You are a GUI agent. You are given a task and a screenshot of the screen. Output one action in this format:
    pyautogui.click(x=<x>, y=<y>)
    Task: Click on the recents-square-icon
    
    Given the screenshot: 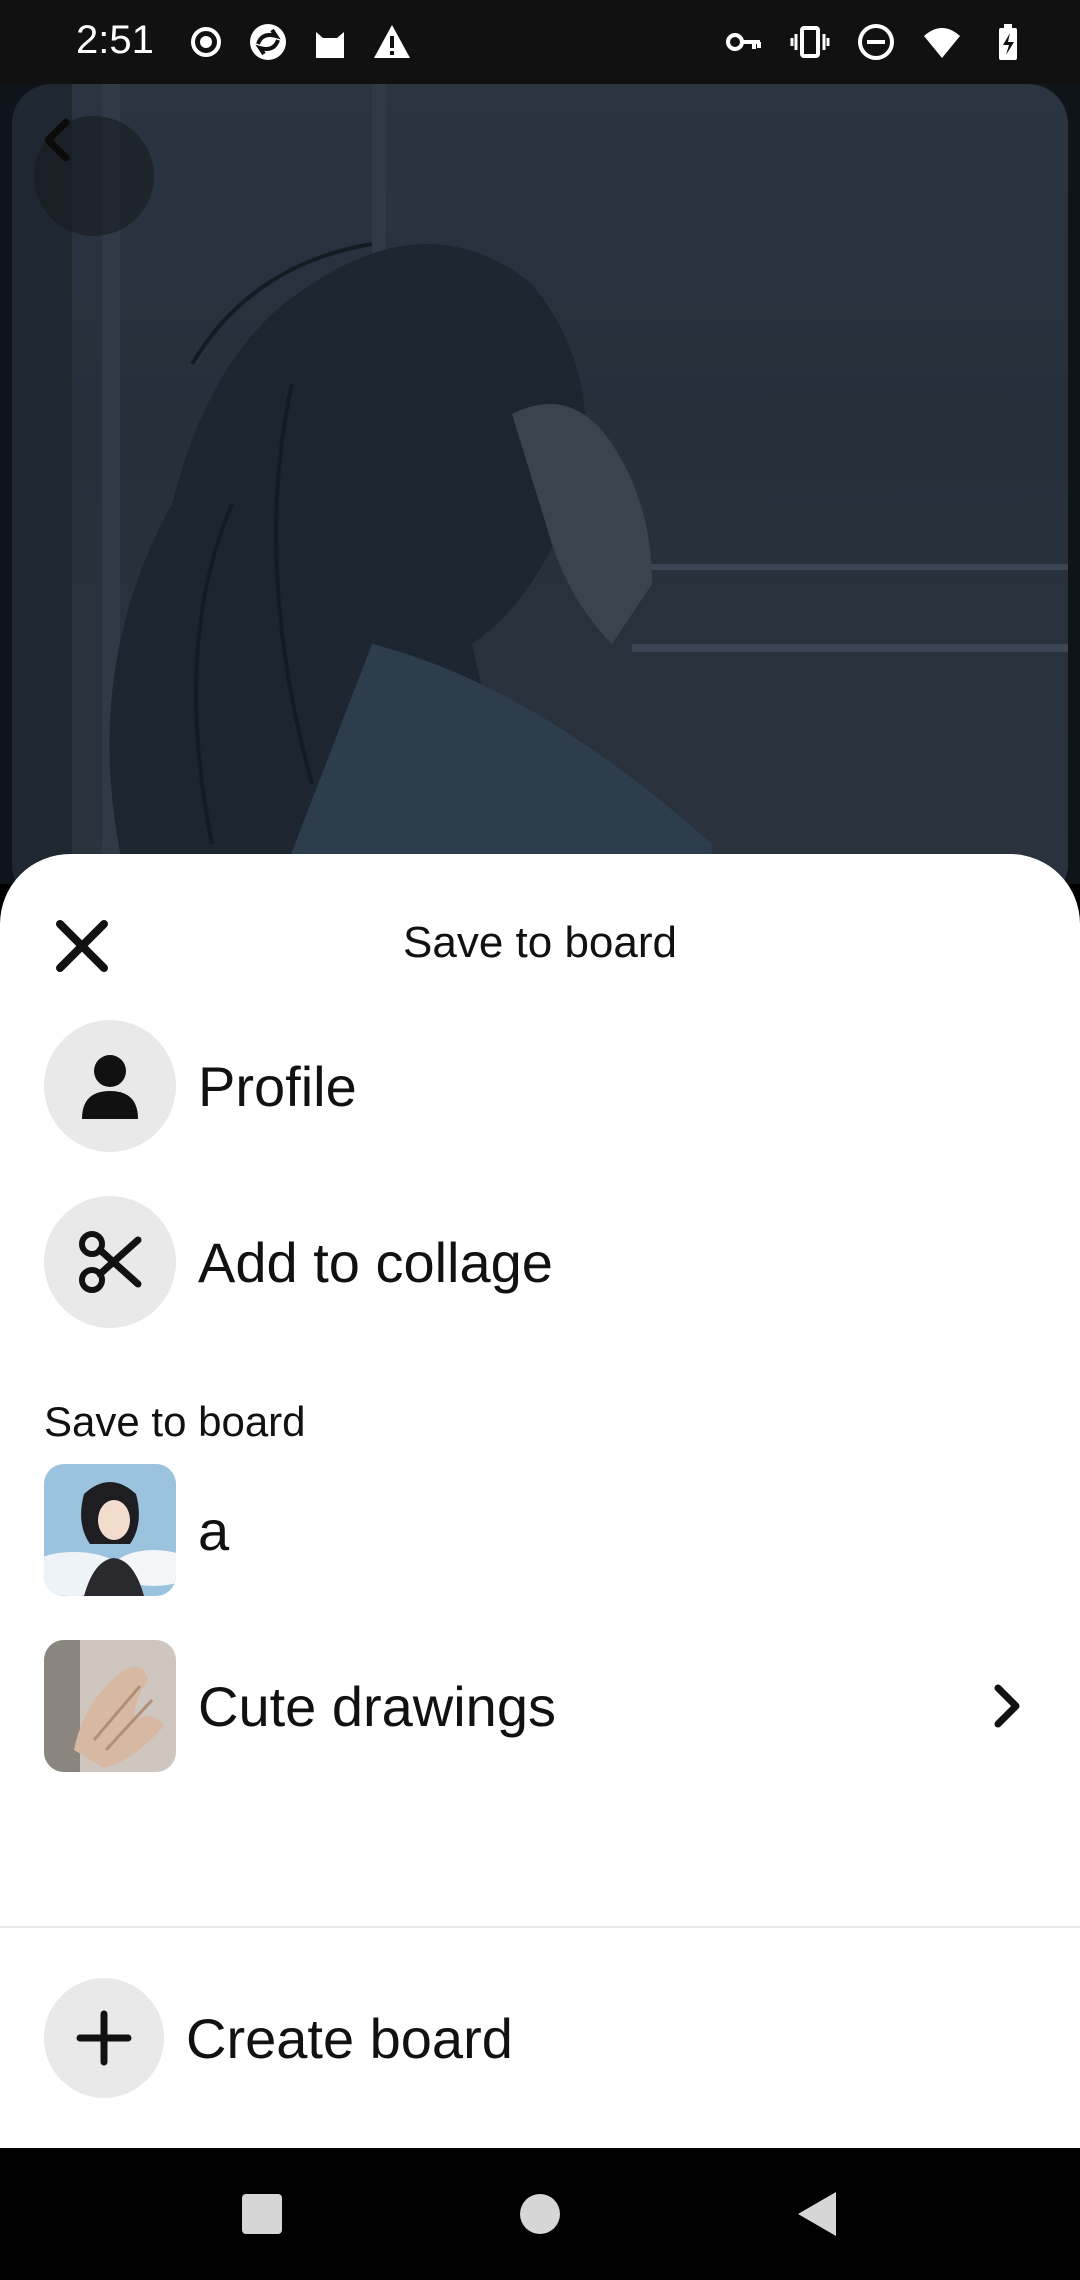 What is the action you would take?
    pyautogui.click(x=262, y=2214)
    